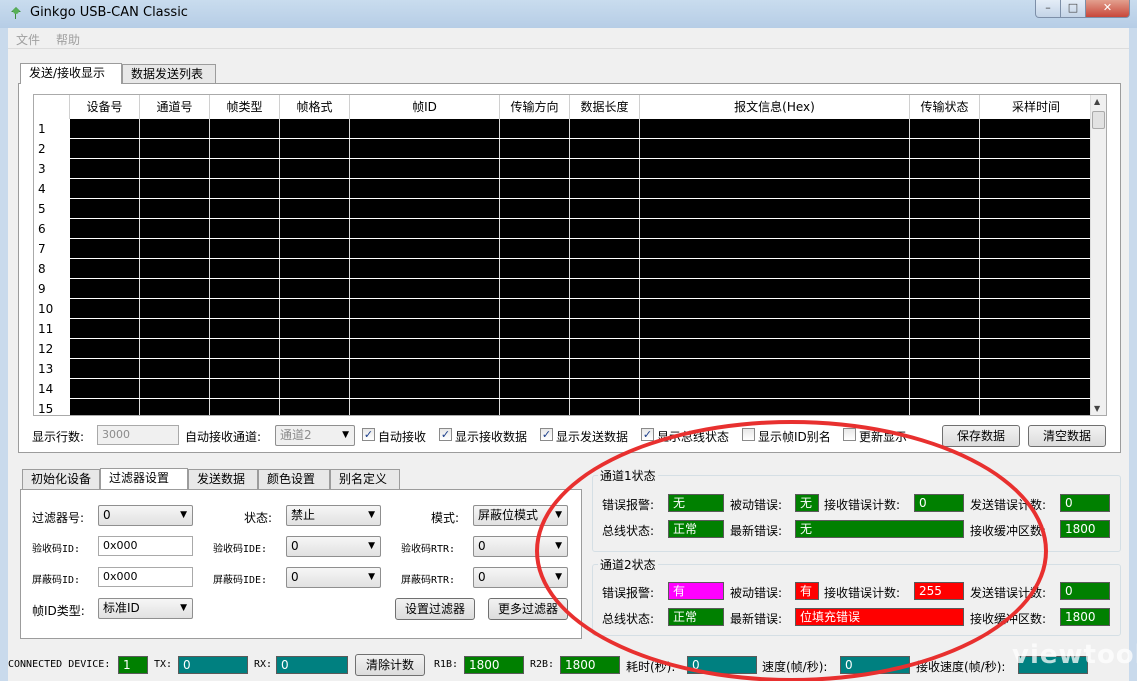 The width and height of the screenshot is (1137, 681). What do you see at coordinates (435, 609) in the screenshot?
I see `set-filter-button: 设置过滤器` at bounding box center [435, 609].